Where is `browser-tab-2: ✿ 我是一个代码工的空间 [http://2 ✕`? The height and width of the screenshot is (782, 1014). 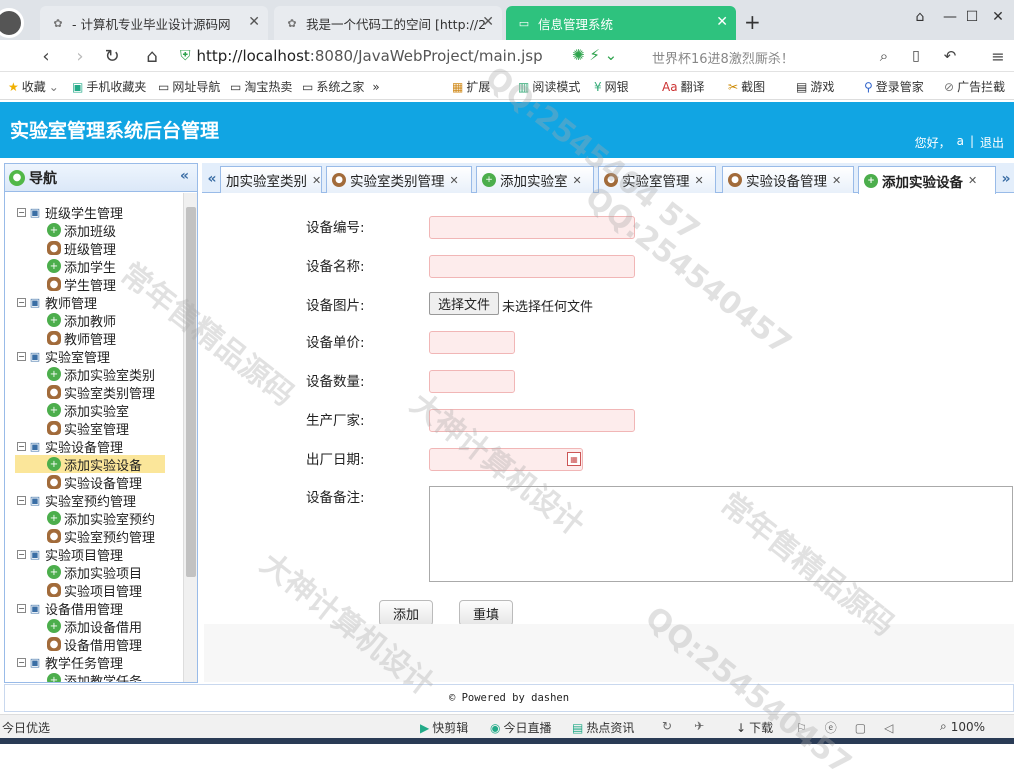
browser-tab-2: ✿ 我是一个代码工的空间 [http://2 ✕ is located at coordinates (388, 23).